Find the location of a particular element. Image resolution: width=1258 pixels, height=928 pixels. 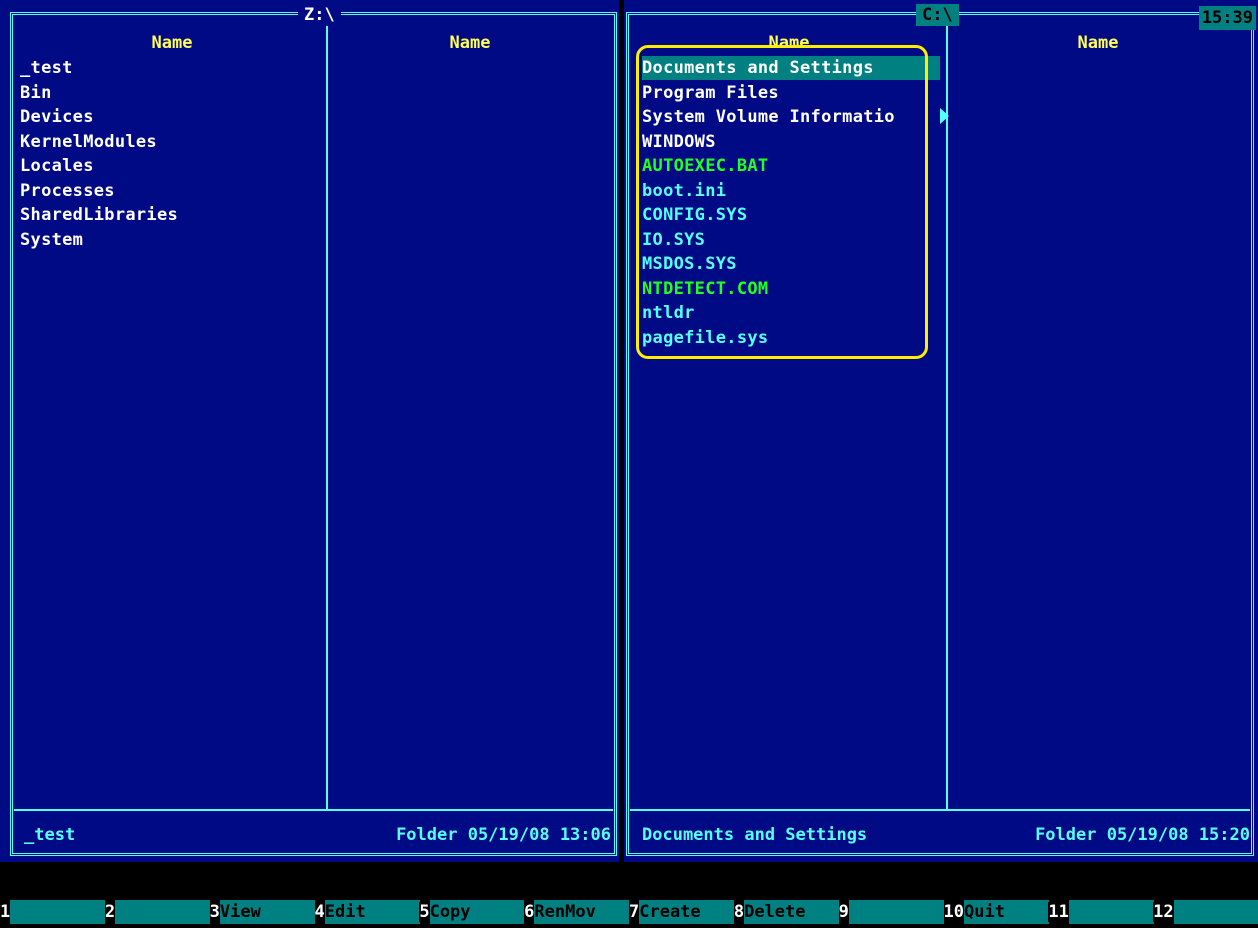

function-key-f2: 2 is located at coordinates (157, 912).